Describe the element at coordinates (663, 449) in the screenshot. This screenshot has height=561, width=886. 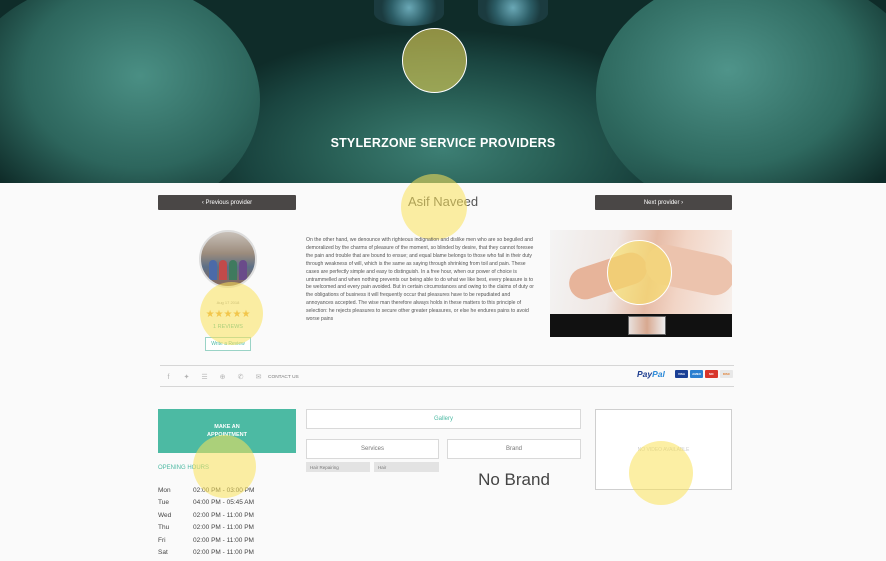
I see `video-placeholder: NO VIDEO AVAILABLE` at that location.